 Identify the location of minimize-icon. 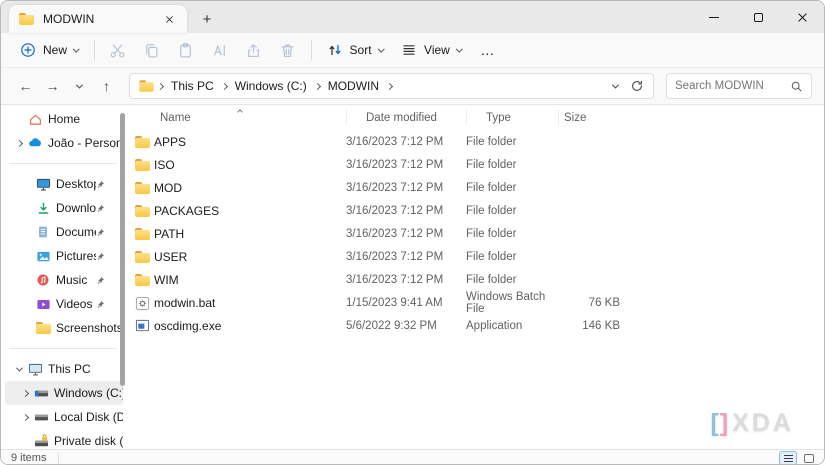
(714, 17).